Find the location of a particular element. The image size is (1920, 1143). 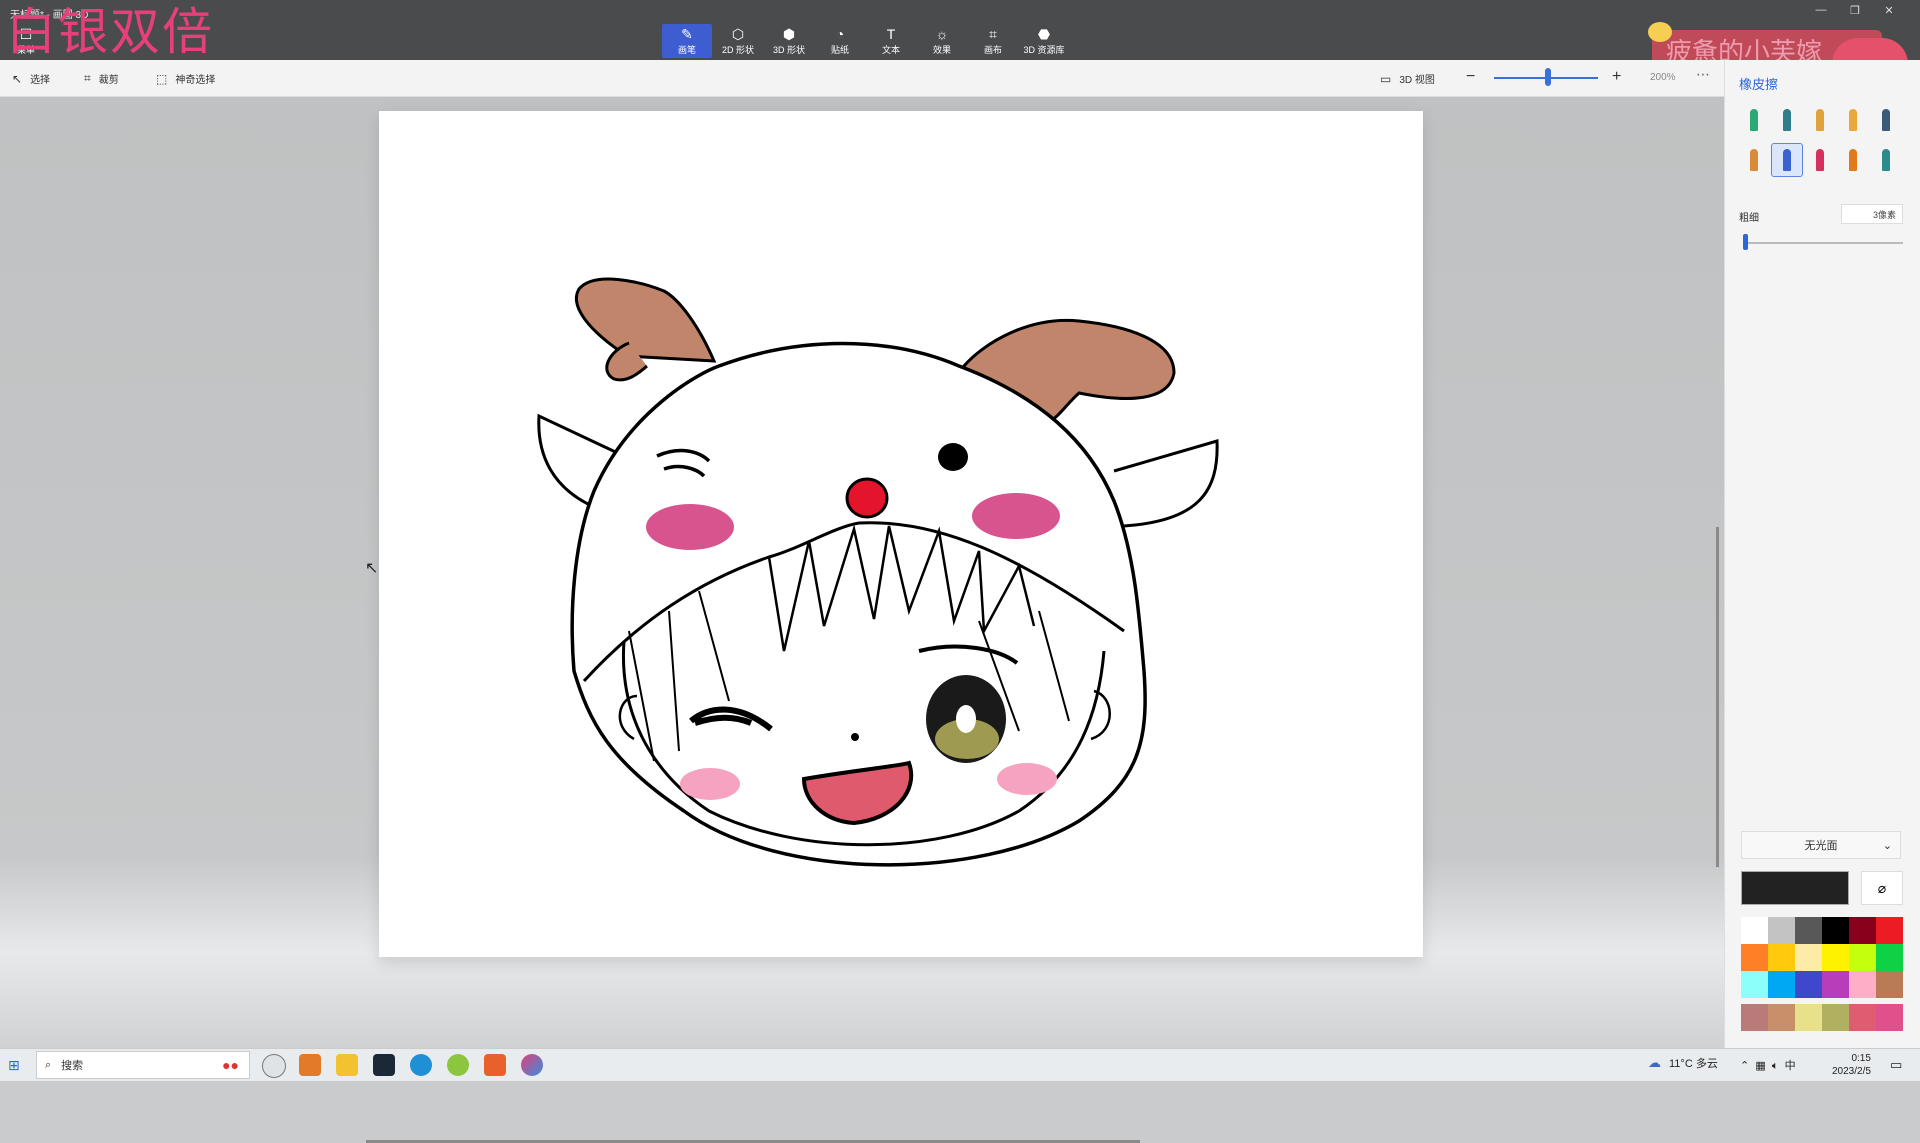

magic-select-button: ⬚ 神奇选择 is located at coordinates (186, 79).